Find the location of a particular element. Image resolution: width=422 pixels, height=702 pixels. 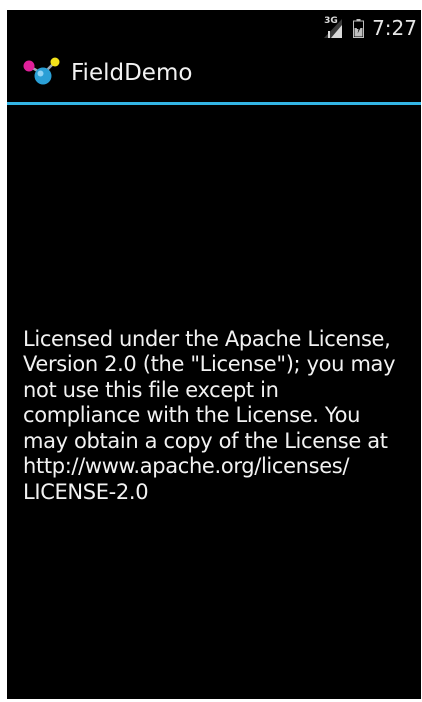

status-bar: 3G 7:27 is located at coordinates (214, 27).